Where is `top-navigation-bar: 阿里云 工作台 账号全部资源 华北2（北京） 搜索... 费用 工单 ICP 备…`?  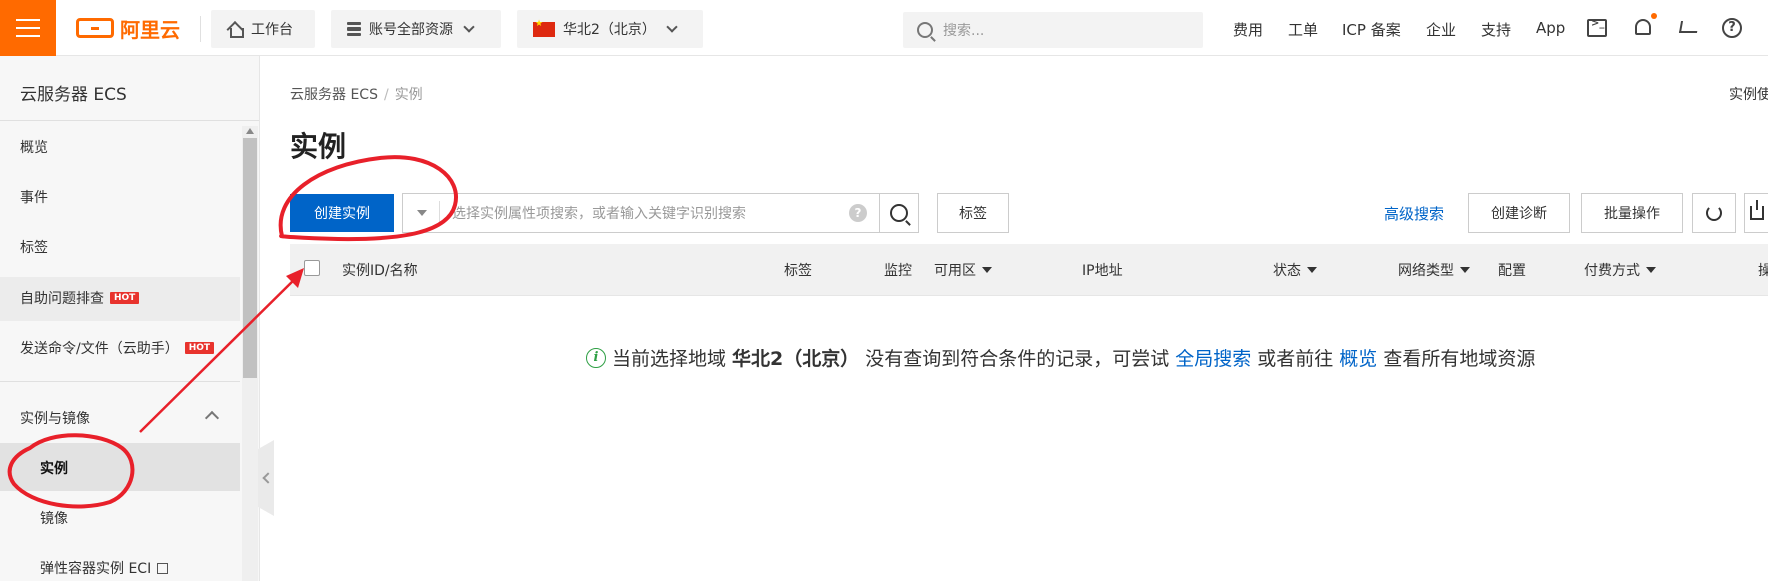 top-navigation-bar: 阿里云 工作台 账号全部资源 华北2（北京） 搜索... 费用 工单 ICP 备… is located at coordinates (884, 28).